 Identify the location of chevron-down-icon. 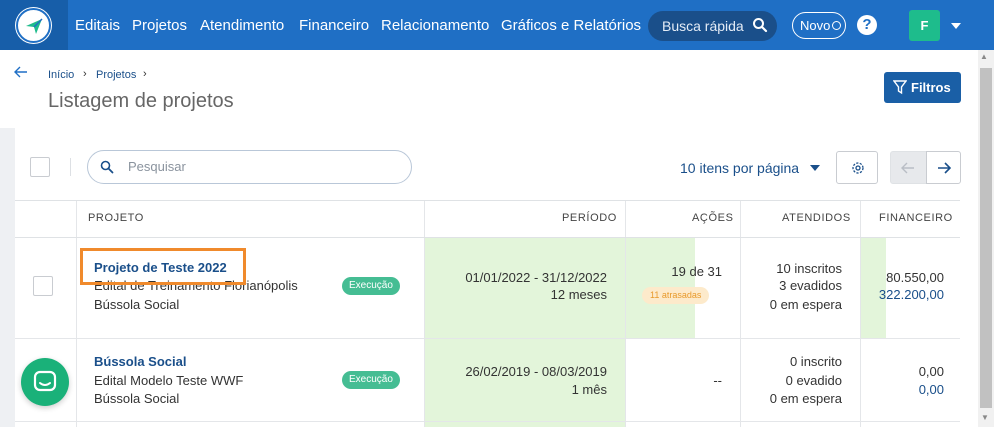
(836, 25).